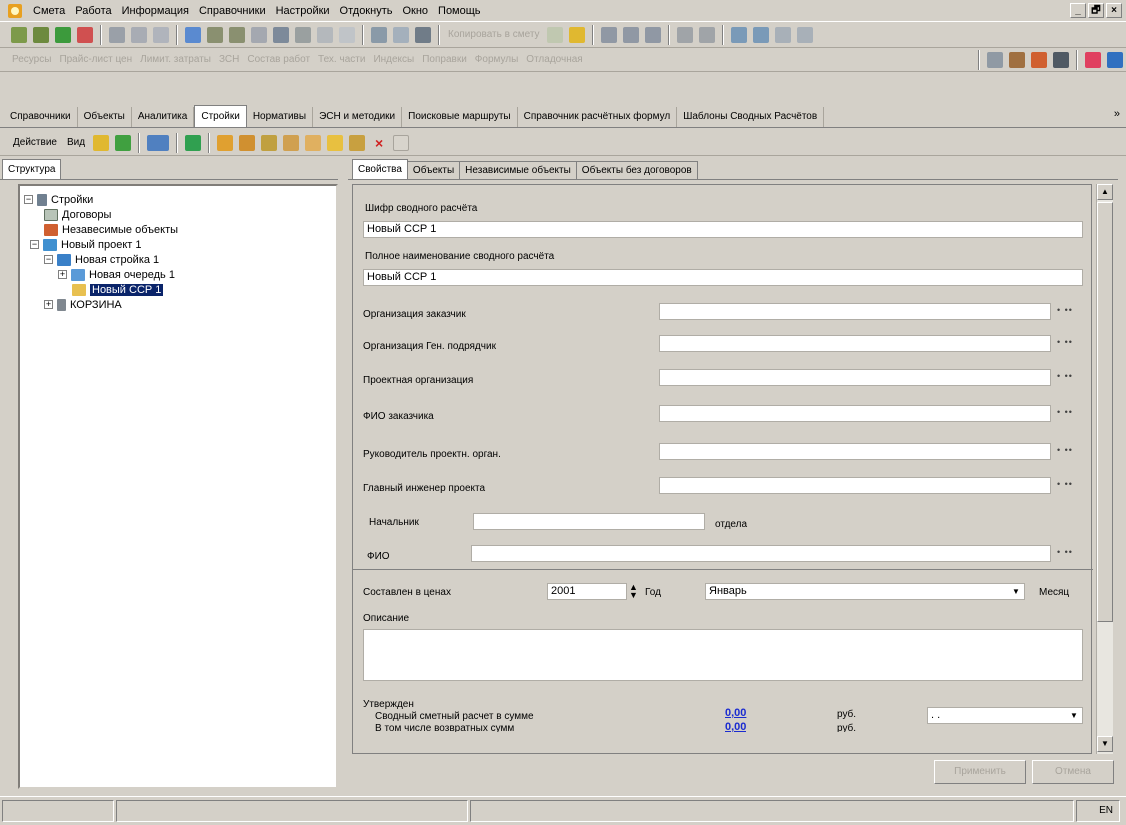 This screenshot has width=1126, height=825. Describe the element at coordinates (366, 11) in the screenshot. I see `menu-otdokhnut: Отдокнуть` at that location.